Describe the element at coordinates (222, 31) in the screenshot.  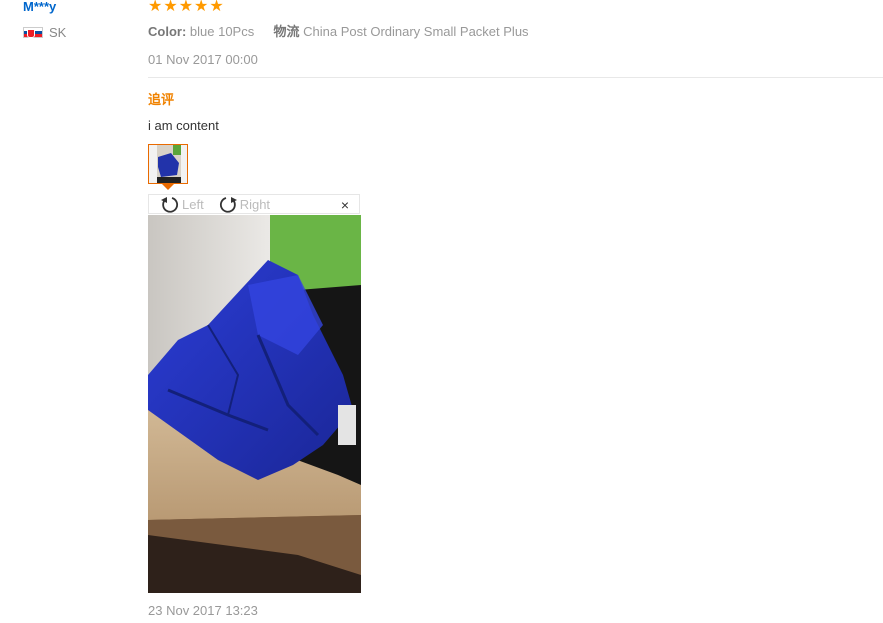
I see `color-value: blue 10Pcs` at that location.